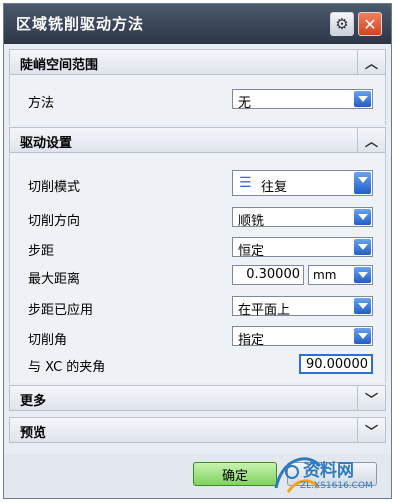 This screenshot has width=397, height=503. Describe the element at coordinates (54, 187) in the screenshot. I see `cut-pattern-label: 切削模式` at that location.